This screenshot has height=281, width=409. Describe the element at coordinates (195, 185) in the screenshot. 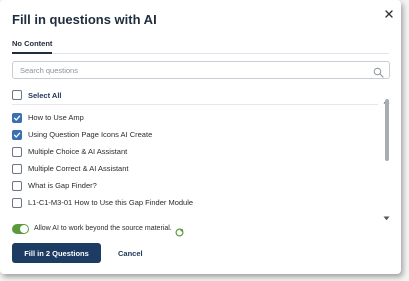

I see `list-item: What is Gap Finder?` at that location.